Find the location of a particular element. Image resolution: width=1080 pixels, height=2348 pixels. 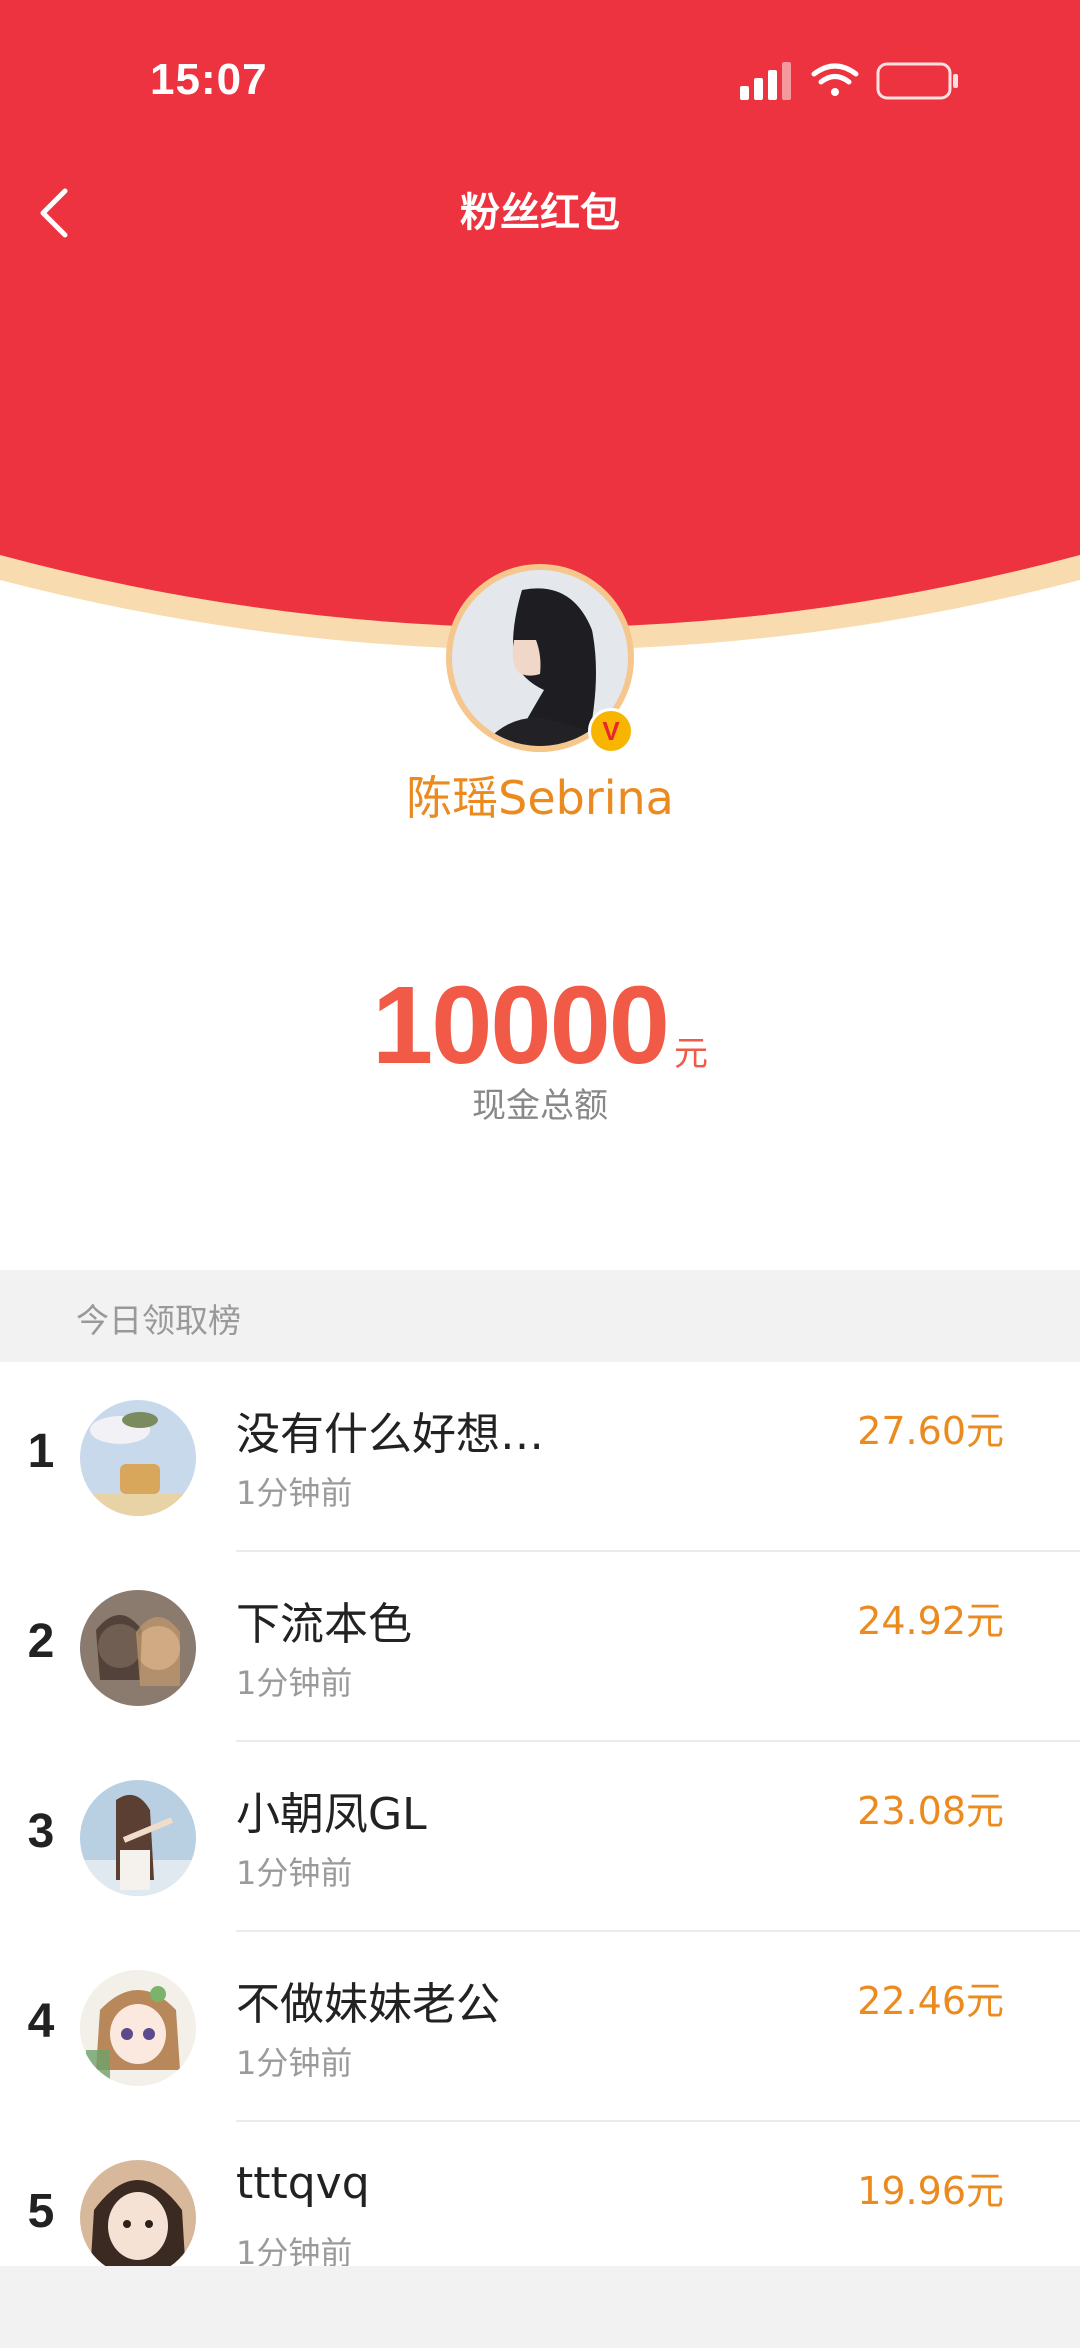

list-item: 3 小朝凤GL 1分钟前 23.08元 is located at coordinates (540, 1837).